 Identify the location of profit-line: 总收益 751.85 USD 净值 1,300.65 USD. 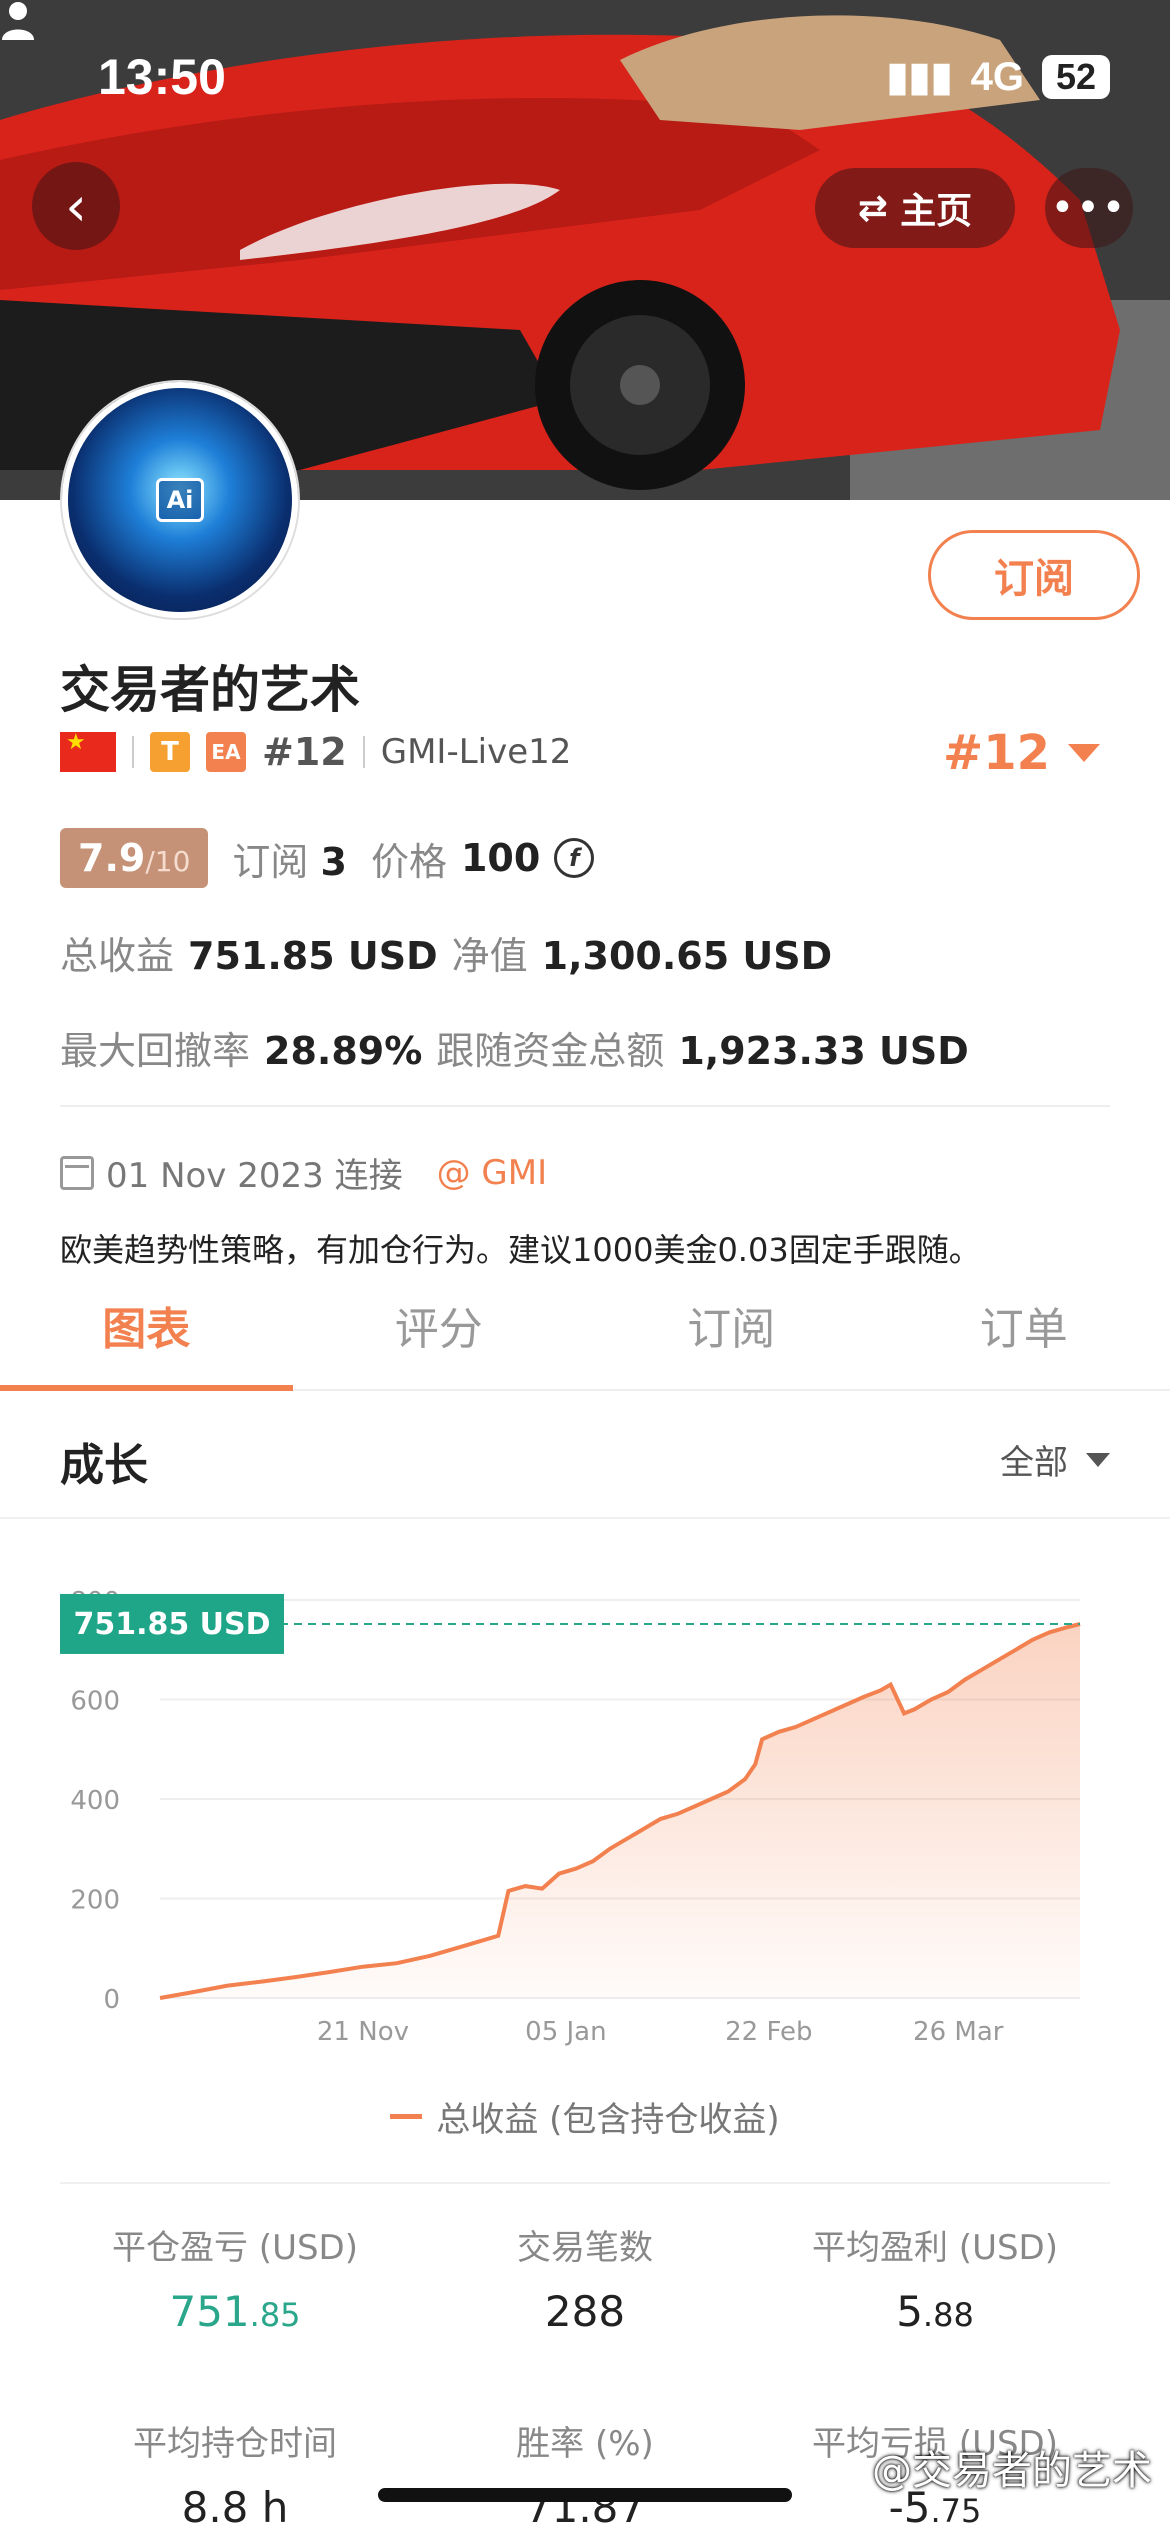
(446, 952).